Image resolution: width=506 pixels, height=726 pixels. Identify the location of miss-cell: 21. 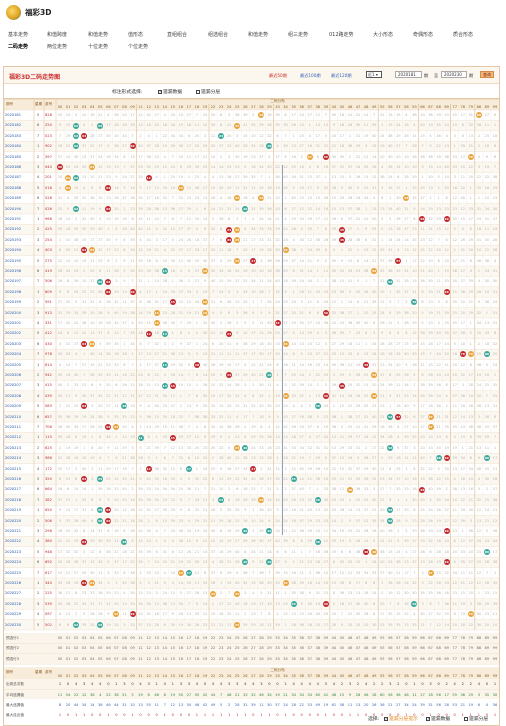
(173, 562).